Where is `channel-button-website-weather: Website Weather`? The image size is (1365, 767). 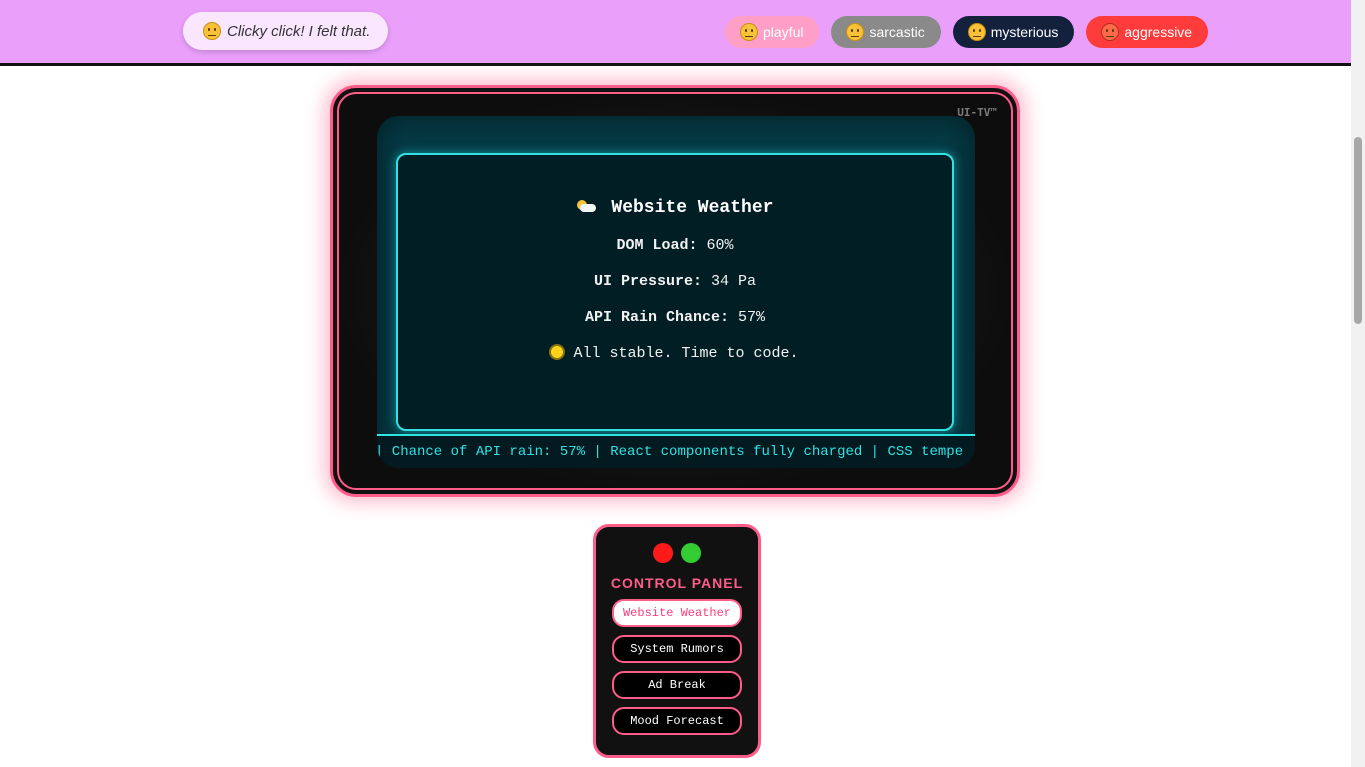
channel-button-website-weather: Website Weather is located at coordinates (677, 613).